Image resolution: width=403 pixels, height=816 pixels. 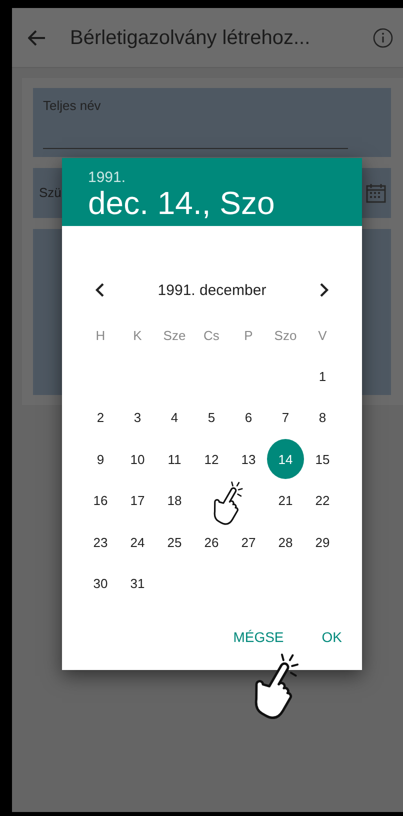 What do you see at coordinates (174, 500) in the screenshot?
I see `day-button: 18` at bounding box center [174, 500].